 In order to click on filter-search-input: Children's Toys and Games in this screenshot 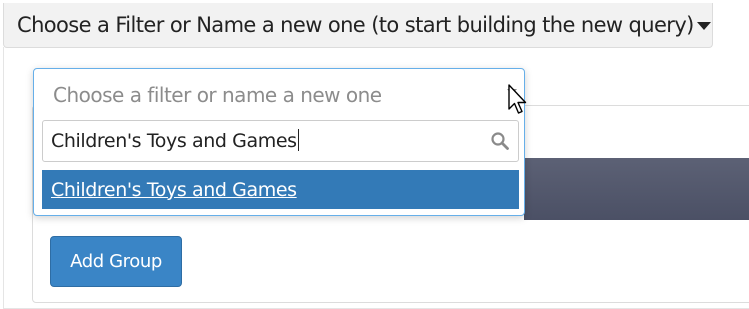, I will do `click(280, 141)`.